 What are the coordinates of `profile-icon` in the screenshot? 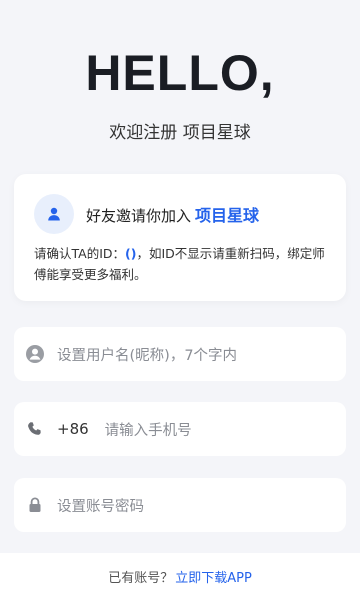 It's located at (35, 354).